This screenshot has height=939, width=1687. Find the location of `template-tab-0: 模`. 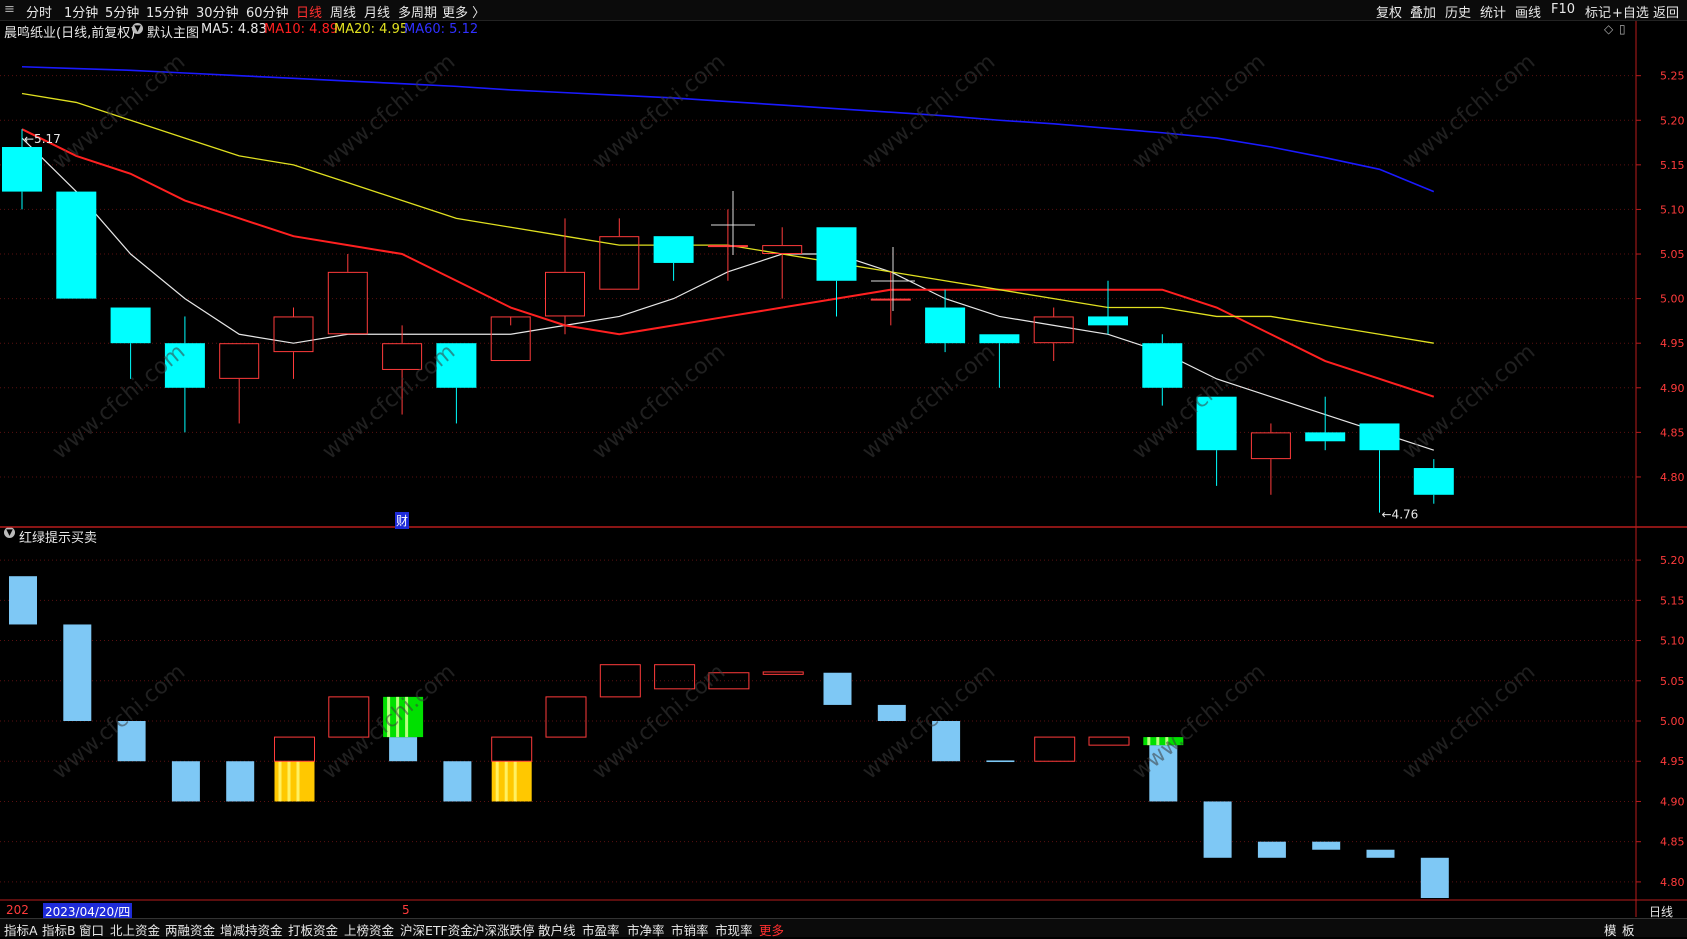

template-tab-0: 模 is located at coordinates (1610, 929).